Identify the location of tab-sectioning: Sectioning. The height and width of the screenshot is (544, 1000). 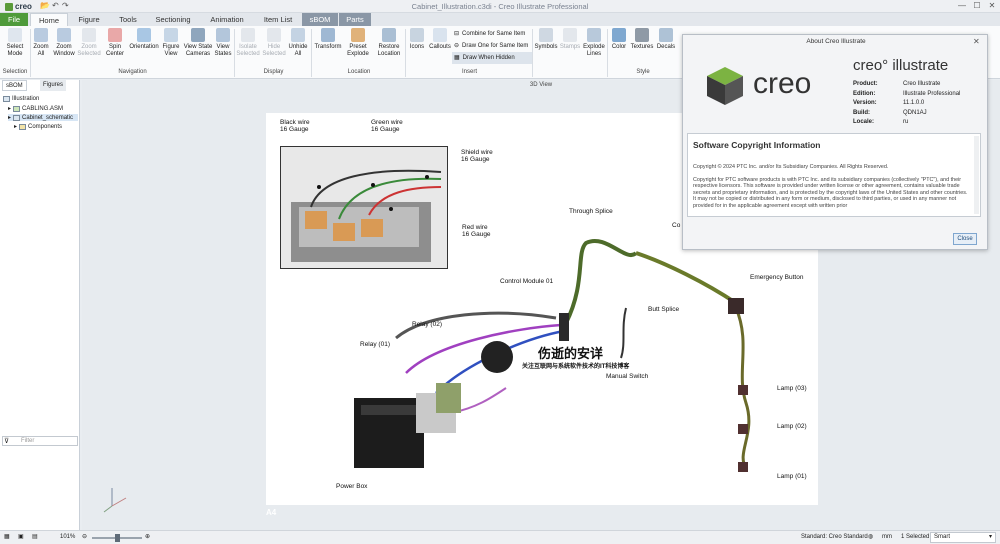
(173, 19).